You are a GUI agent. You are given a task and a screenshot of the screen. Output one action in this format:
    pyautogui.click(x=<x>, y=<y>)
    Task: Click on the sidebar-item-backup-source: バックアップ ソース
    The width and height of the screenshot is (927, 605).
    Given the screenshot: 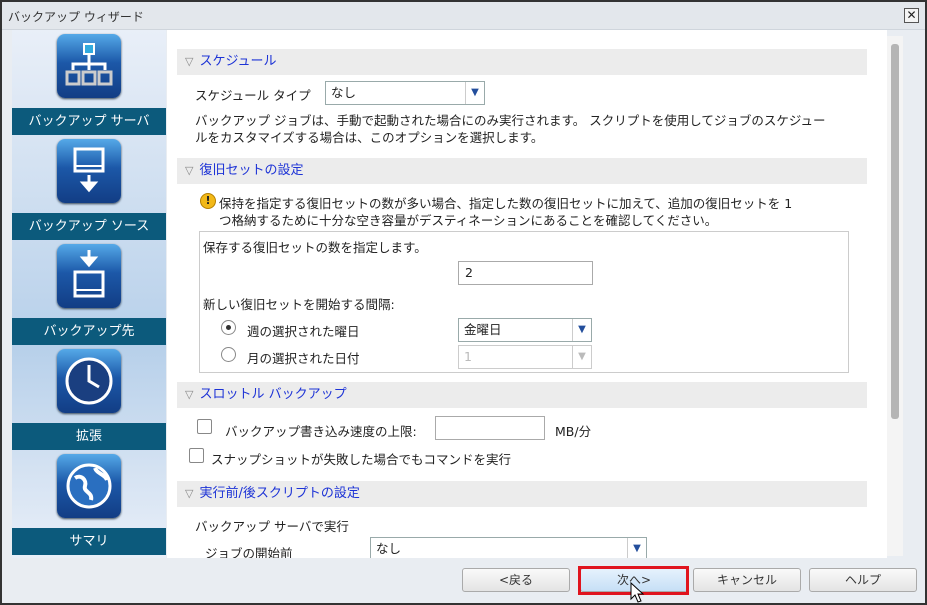 What is the action you would take?
    pyautogui.click(x=89, y=187)
    